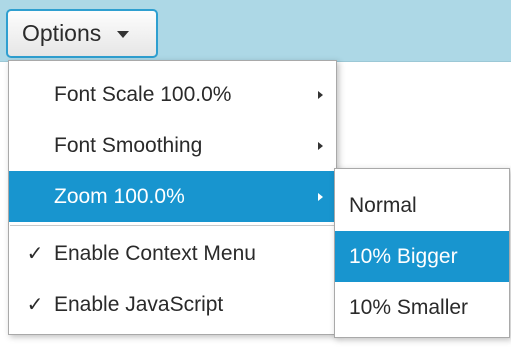  I want to click on submenu-item-label: 10% Smaller, so click(409, 307).